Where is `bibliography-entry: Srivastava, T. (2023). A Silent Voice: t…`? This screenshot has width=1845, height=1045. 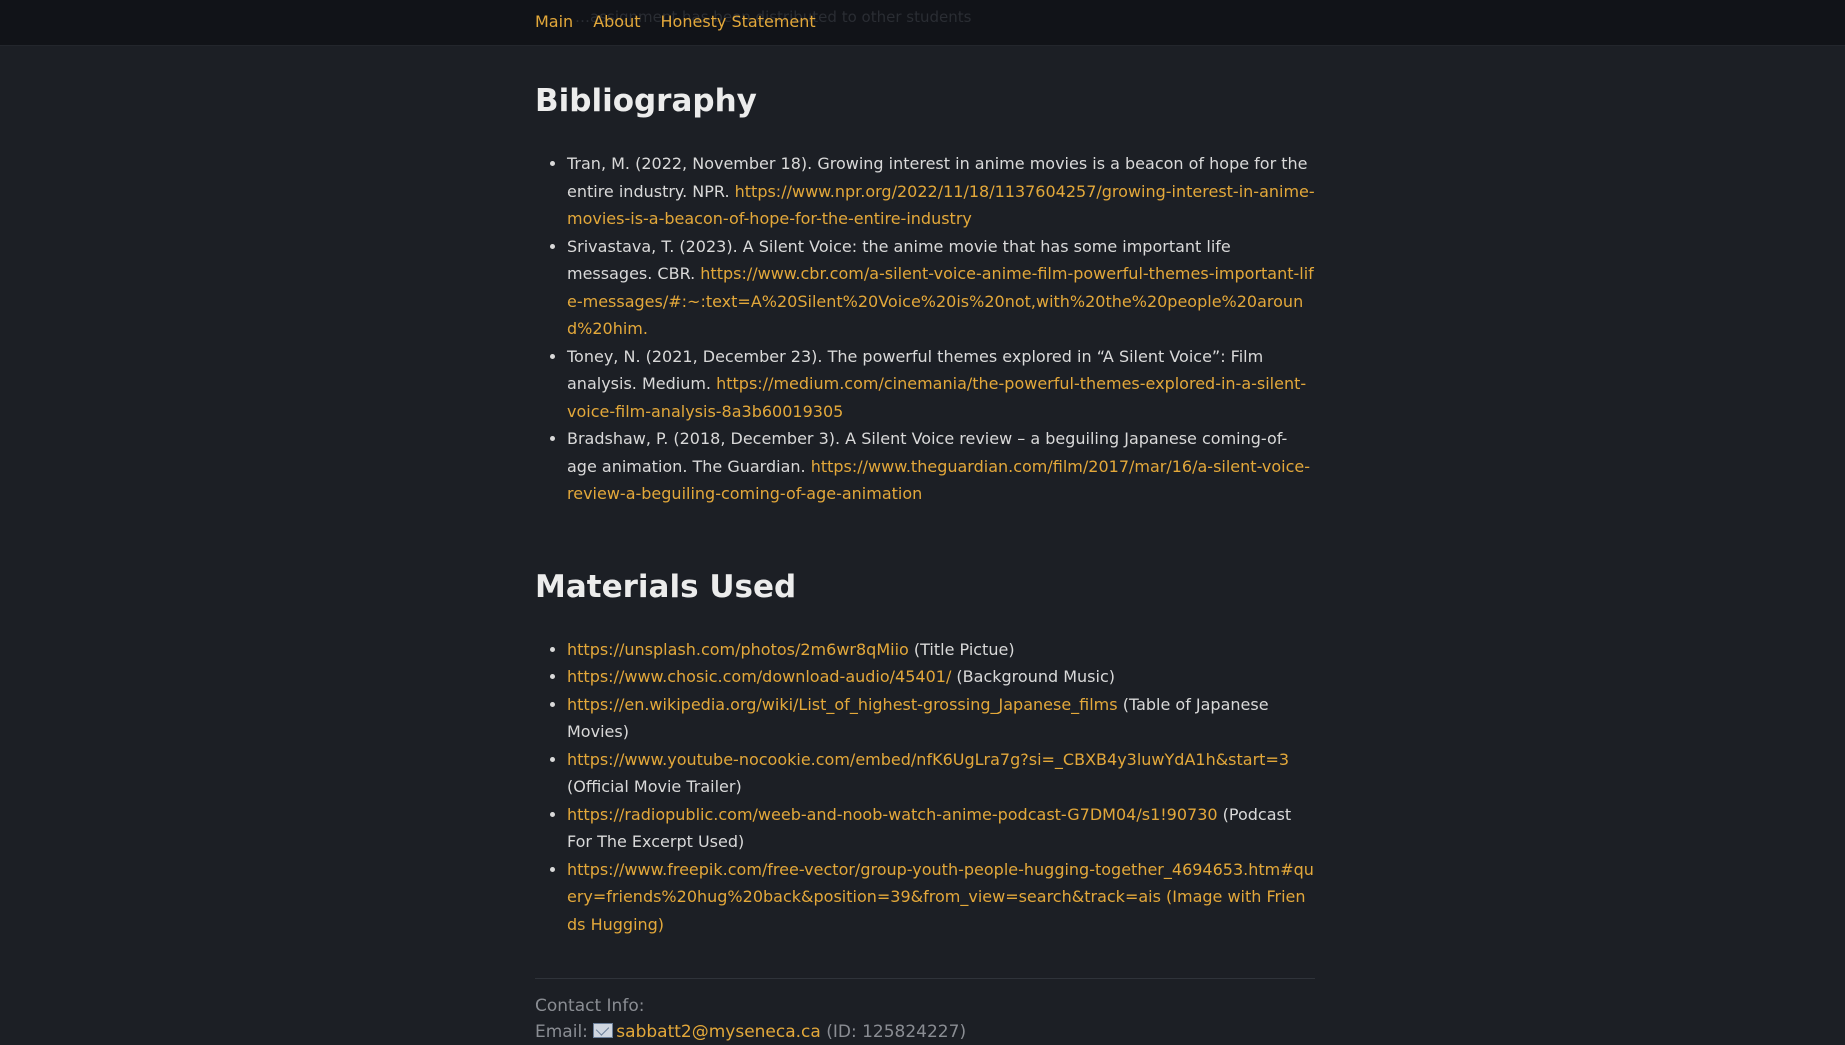 bibliography-entry: Srivastava, T. (2023). A Silent Voice: t… is located at coordinates (941, 288).